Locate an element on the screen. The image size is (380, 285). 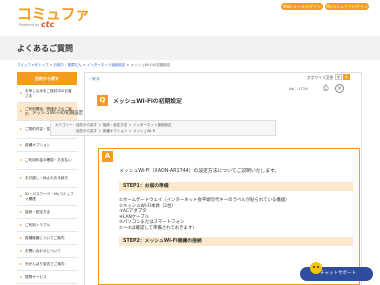
sidebar-item: ID・パスワード・Myコミュファ関連 is located at coordinates (47, 197).